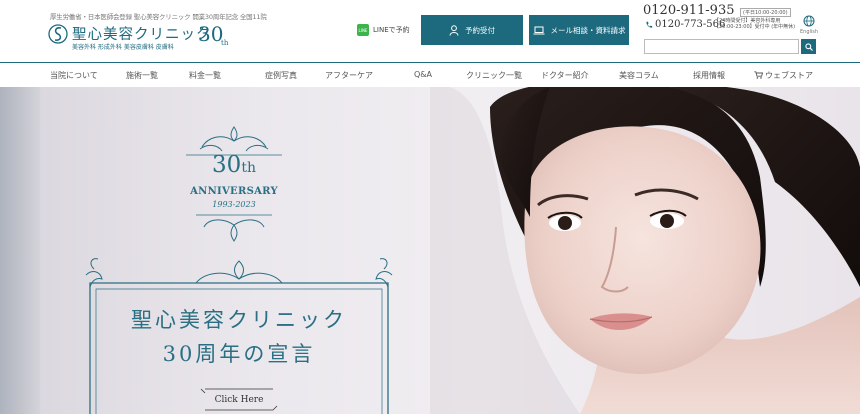 The width and height of the screenshot is (860, 414). Describe the element at coordinates (758, 75) in the screenshot. I see `cart-icon` at that location.